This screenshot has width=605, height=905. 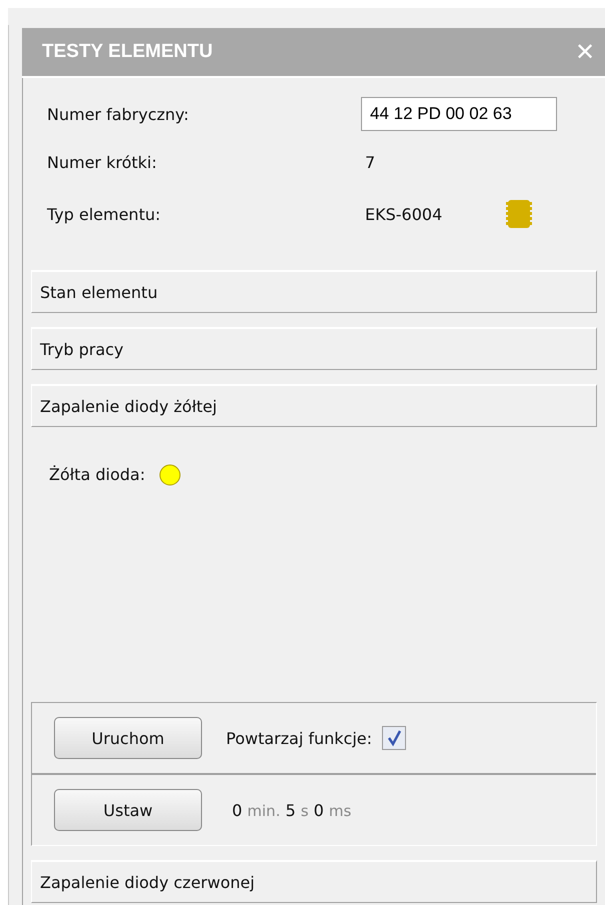 I want to click on chip-icon, so click(x=519, y=214).